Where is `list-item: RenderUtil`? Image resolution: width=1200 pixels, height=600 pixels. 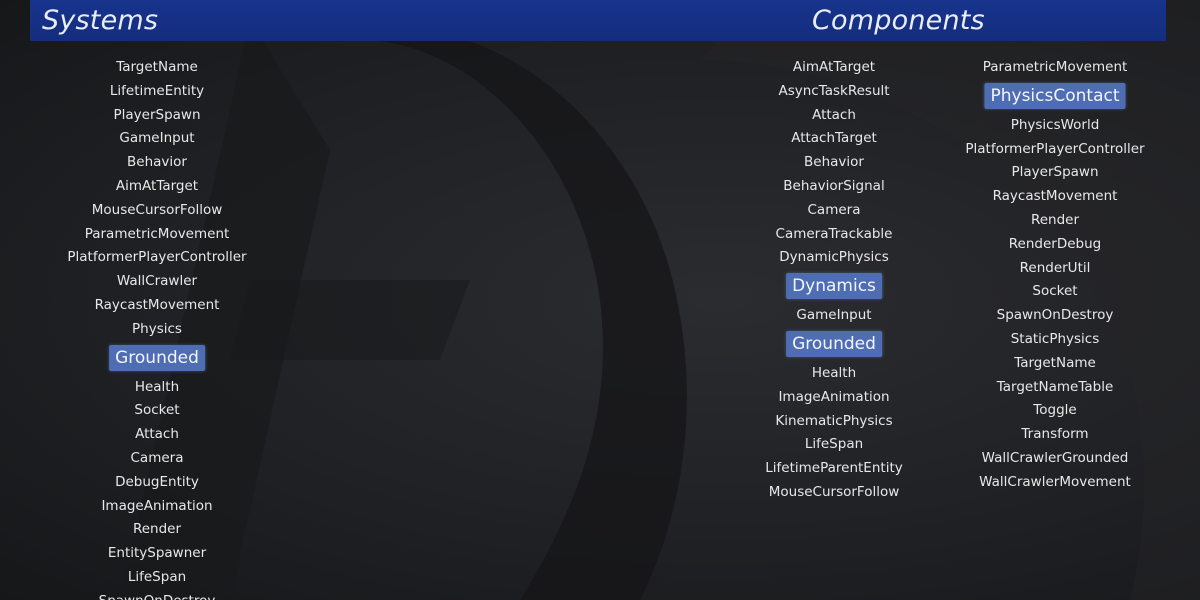 list-item: RenderUtil is located at coordinates (1055, 267).